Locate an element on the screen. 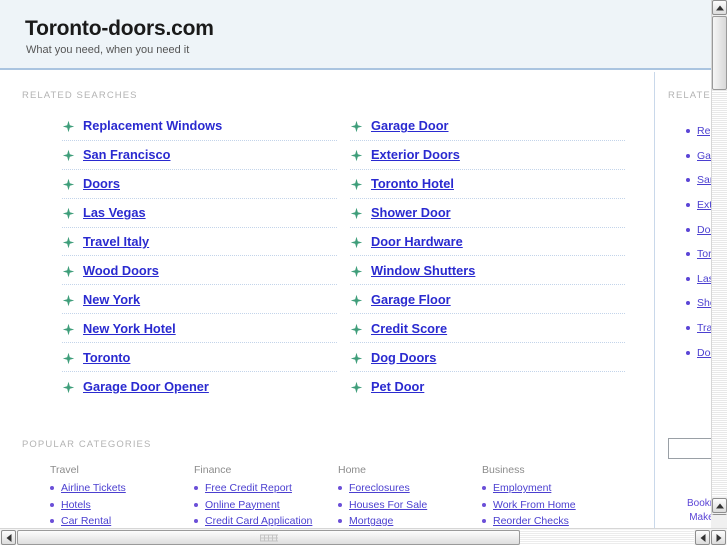 The image size is (727, 545). related-searches-label: RELATED SEARCHES is located at coordinates (80, 95).